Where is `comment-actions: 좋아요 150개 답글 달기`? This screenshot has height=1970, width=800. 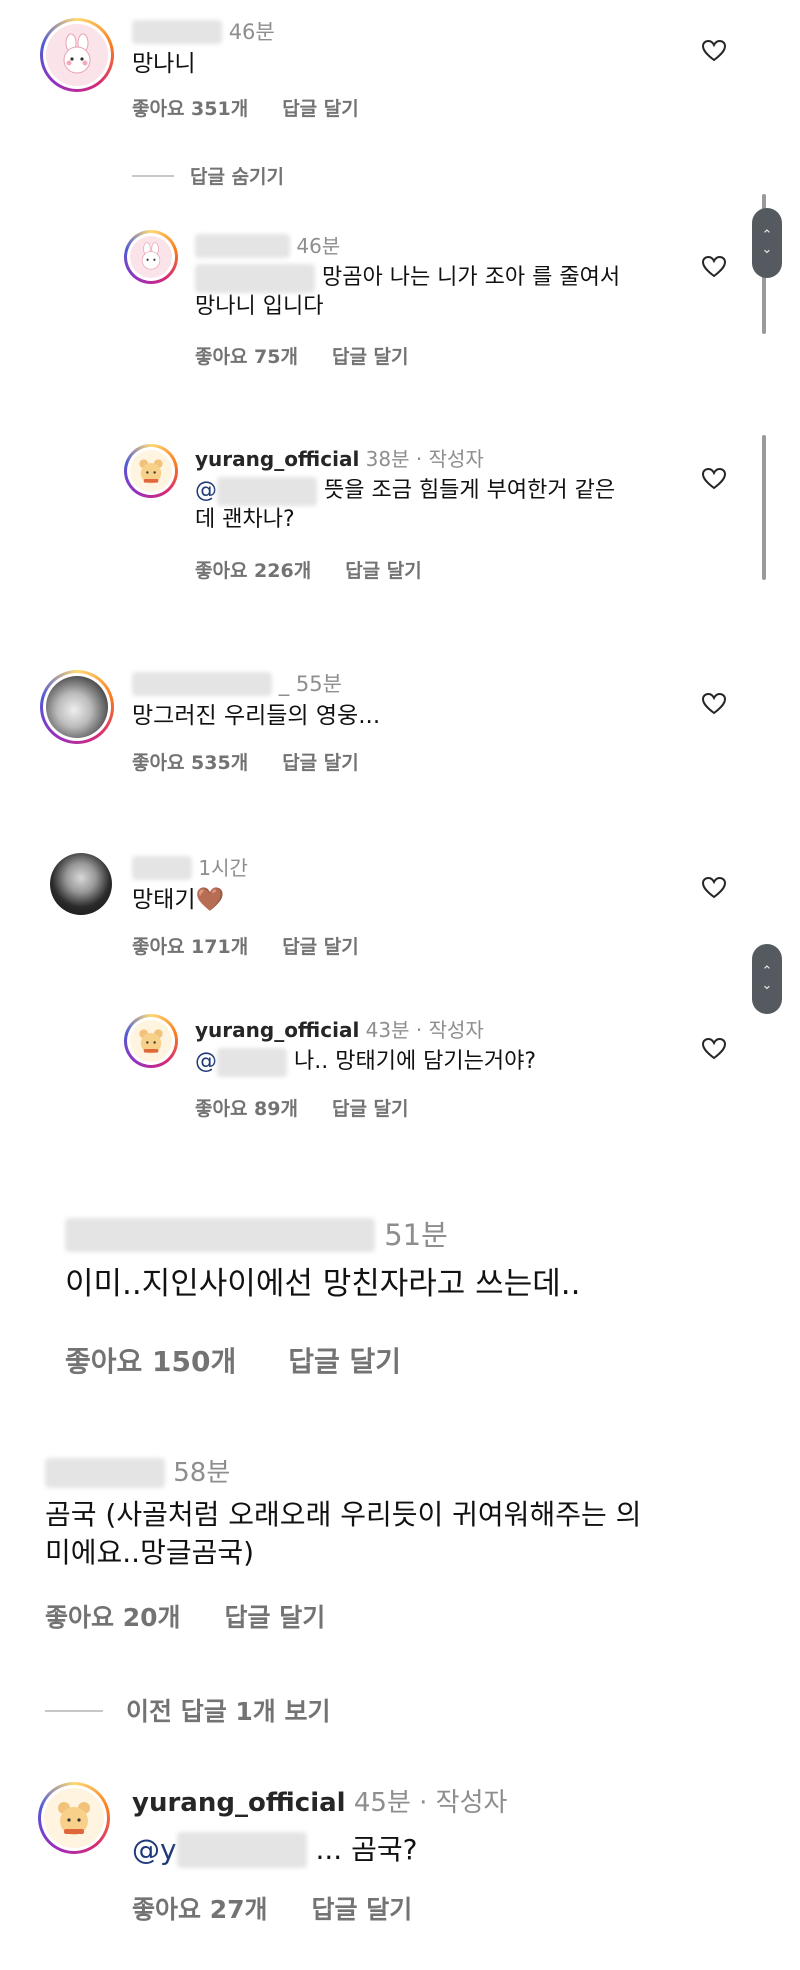
comment-actions: 좋아요 150개 답글 달기 is located at coordinates (250, 1360).